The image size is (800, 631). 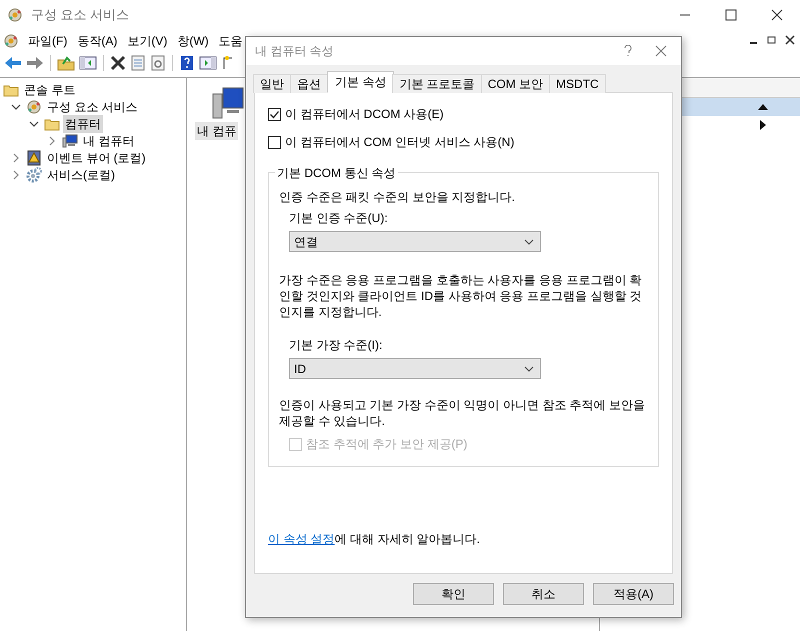 What do you see at coordinates (336, 345) in the screenshot?
I see `field-label: 기본 가장 수준(I):` at bounding box center [336, 345].